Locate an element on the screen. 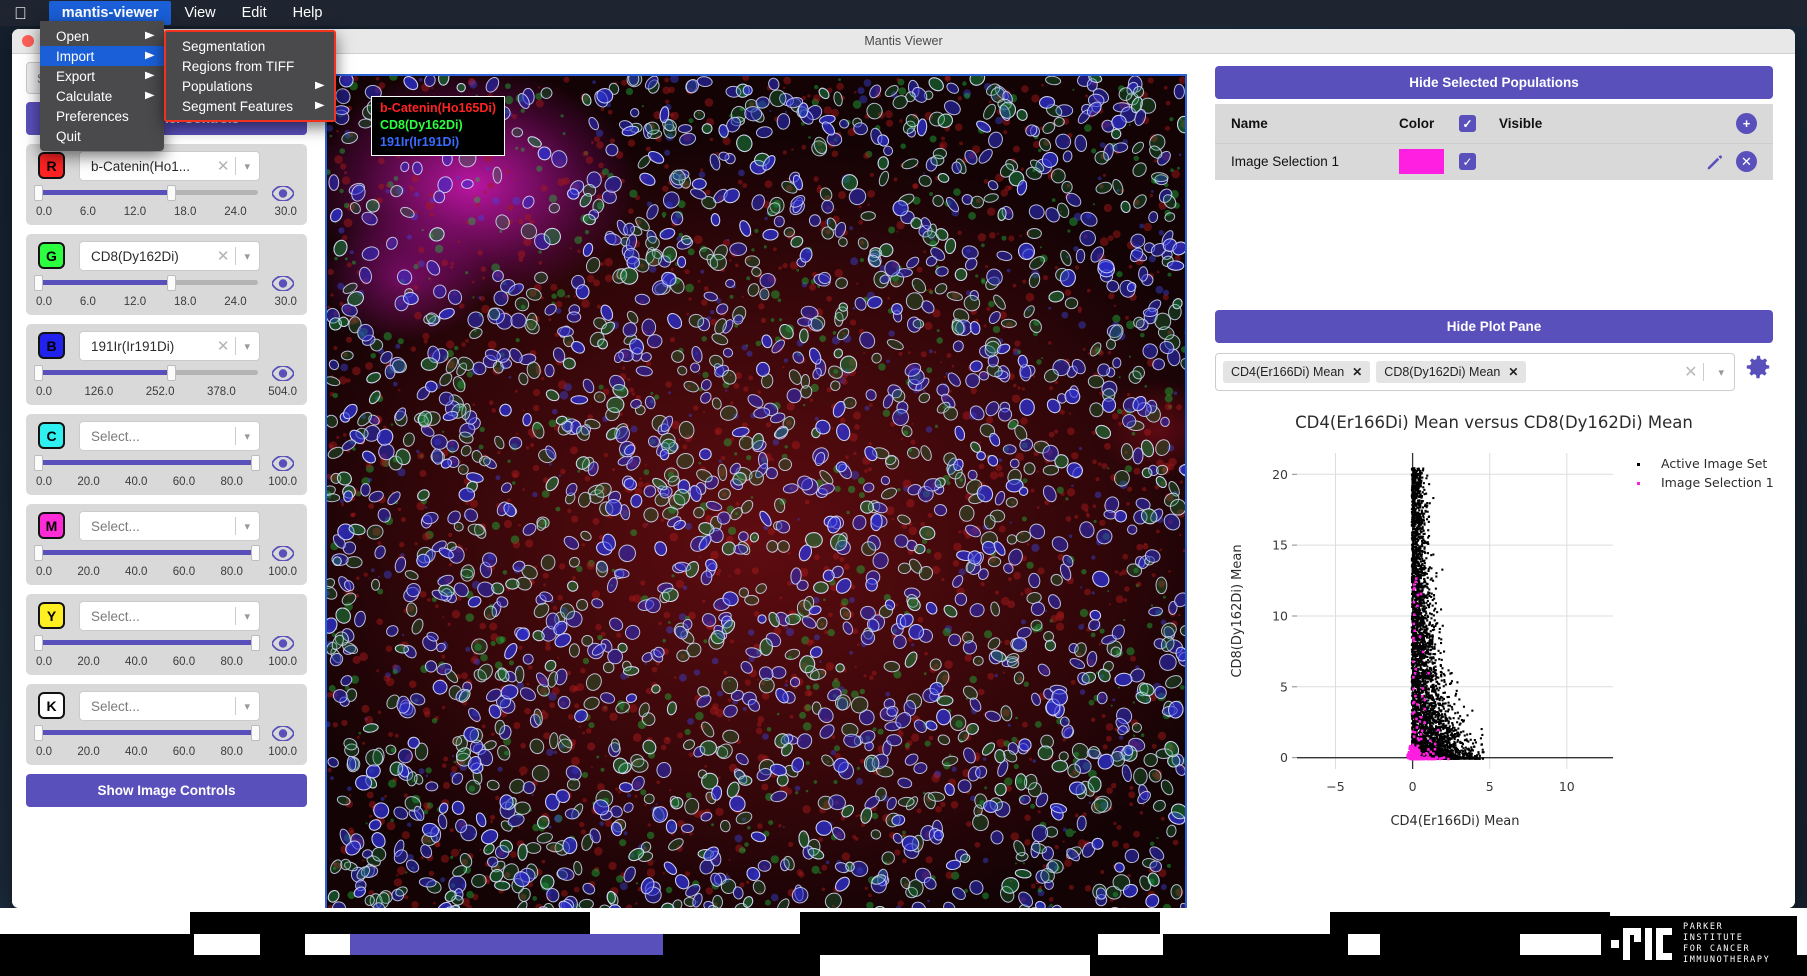 The image size is (1807, 976). remove-feature-y-icon: ✕ is located at coordinates (1513, 372).